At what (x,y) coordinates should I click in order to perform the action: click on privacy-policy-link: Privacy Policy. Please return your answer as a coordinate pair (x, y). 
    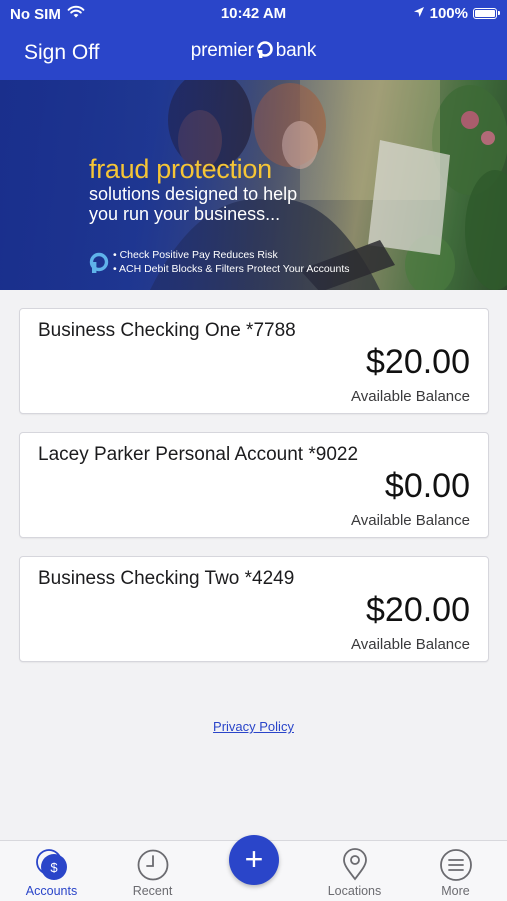
    Looking at the image, I should click on (253, 726).